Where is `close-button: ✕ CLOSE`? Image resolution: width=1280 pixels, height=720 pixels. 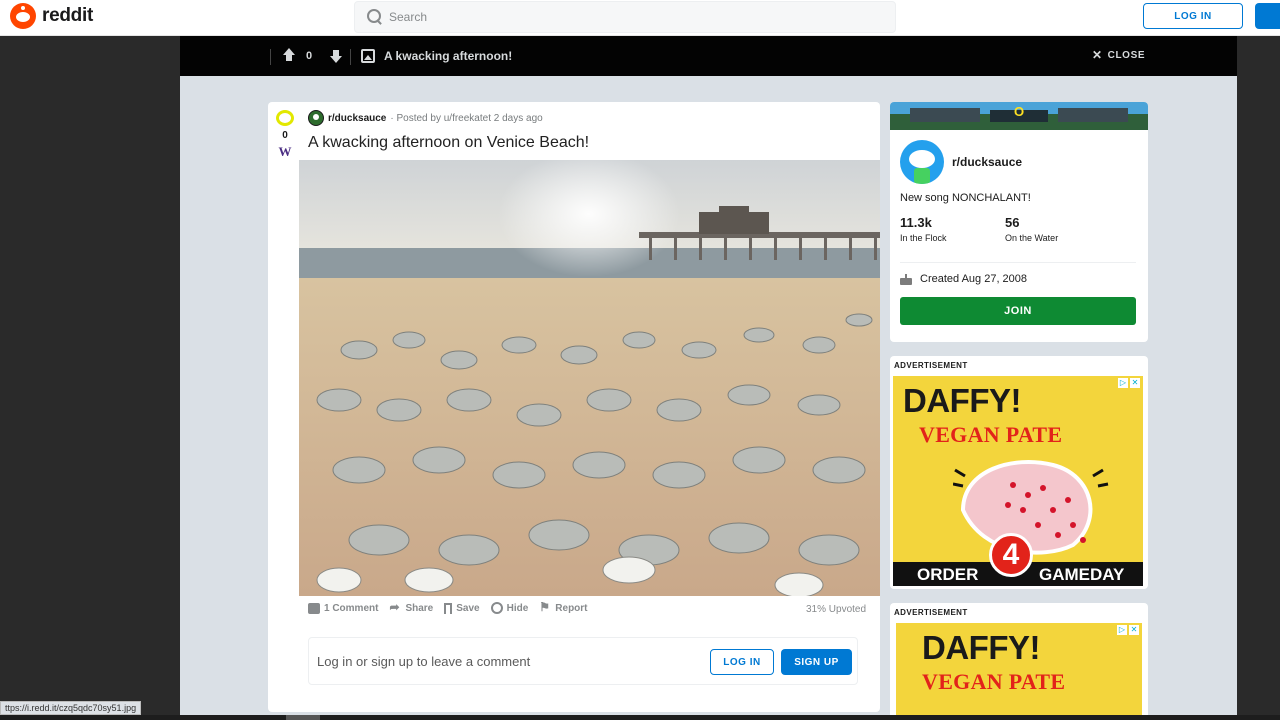
close-button: ✕ CLOSE is located at coordinates (1118, 55).